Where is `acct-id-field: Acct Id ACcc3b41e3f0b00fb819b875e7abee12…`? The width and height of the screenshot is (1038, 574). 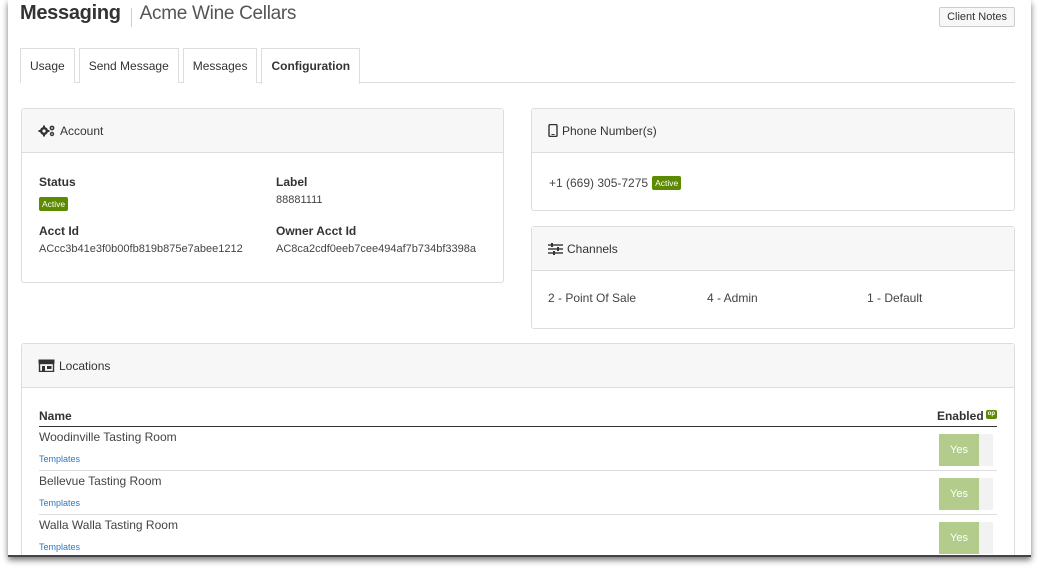
acct-id-field: Acct Id ACcc3b41e3f0b00fb819b875e7abee12… is located at coordinates (141, 239).